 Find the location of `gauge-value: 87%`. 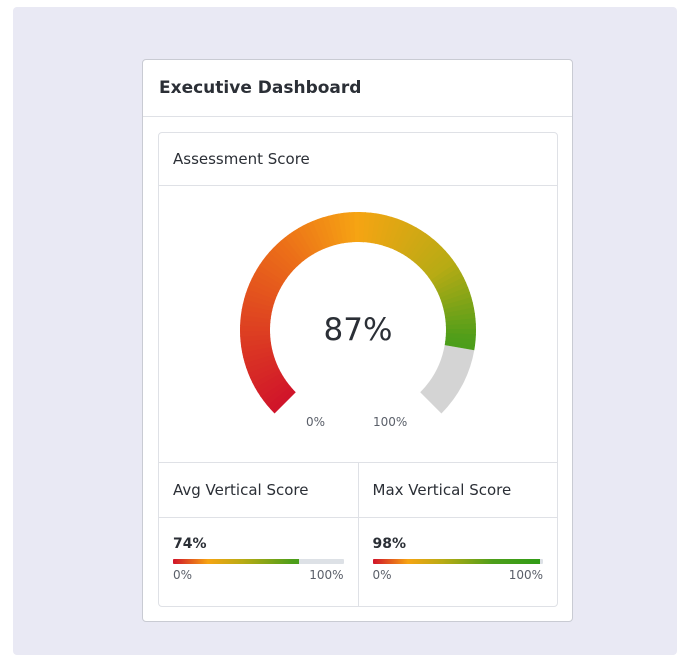

gauge-value: 87% is located at coordinates (358, 330).